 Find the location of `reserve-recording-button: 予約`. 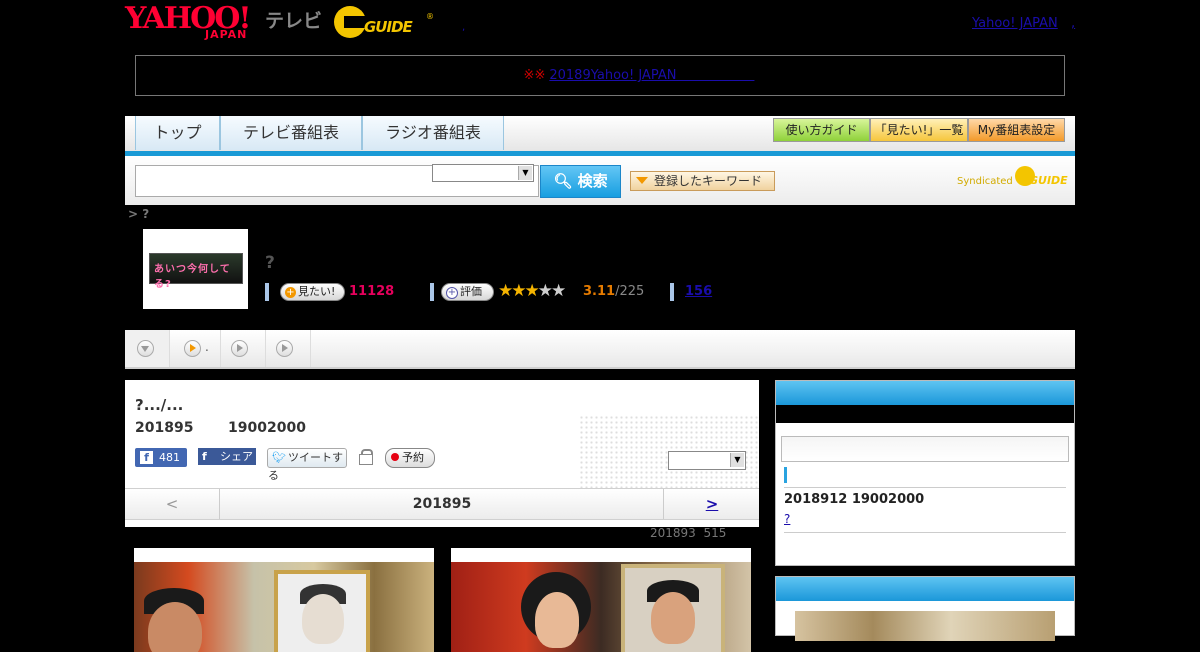

reserve-recording-button: 予約 is located at coordinates (410, 458).